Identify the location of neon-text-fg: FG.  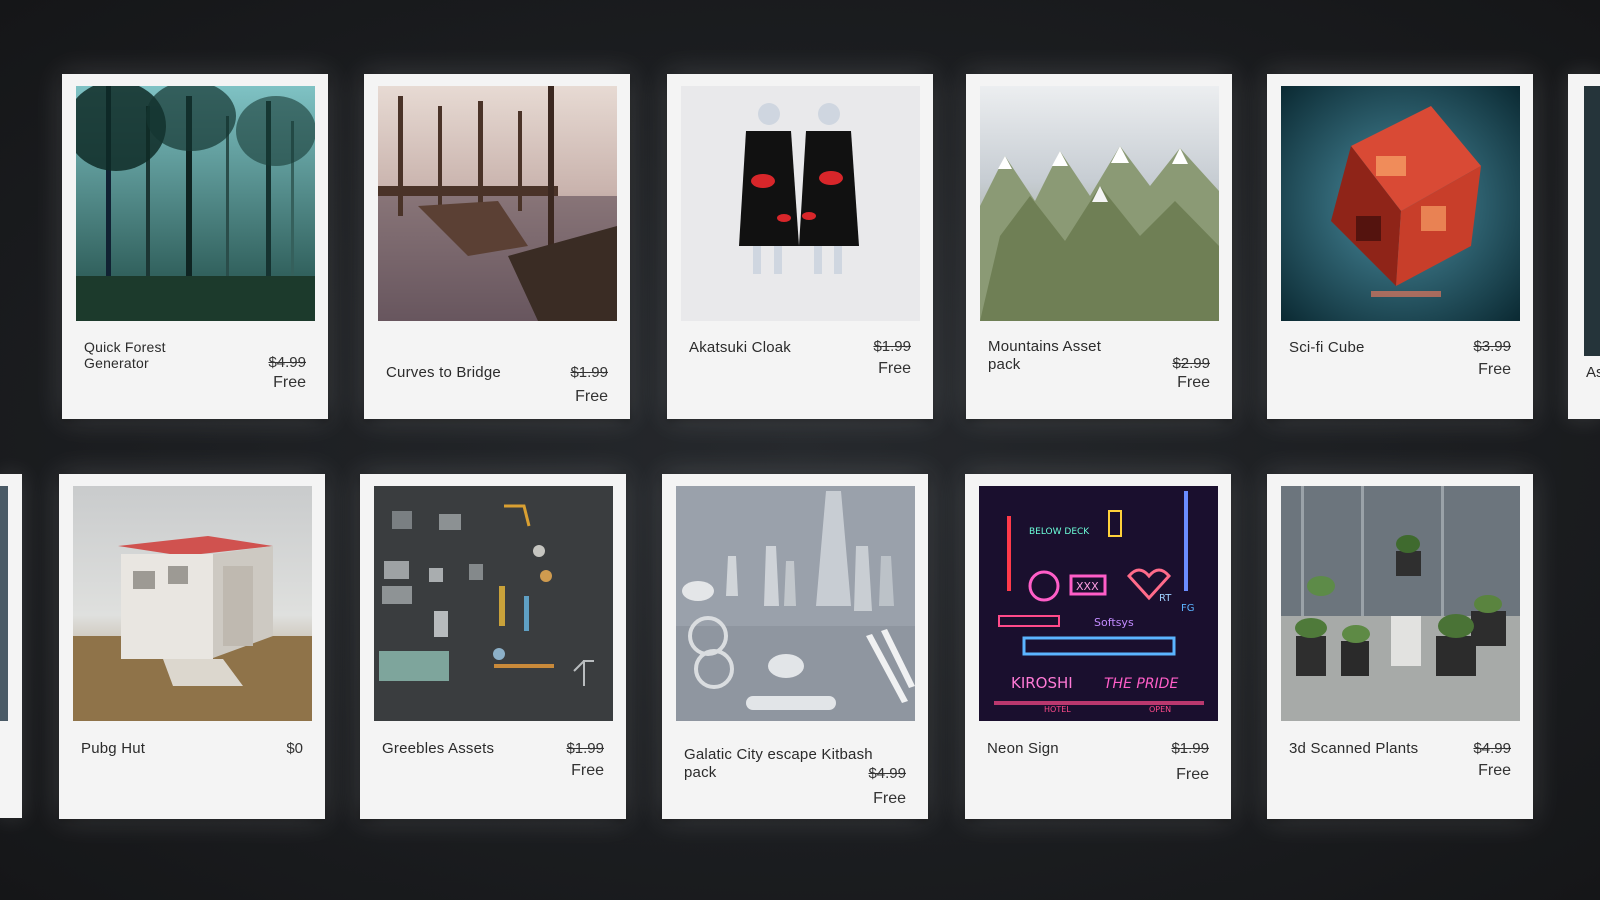
(1188, 608).